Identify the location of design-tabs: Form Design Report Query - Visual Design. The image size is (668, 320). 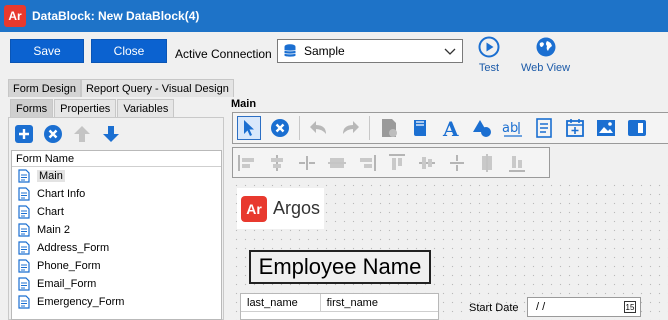
(121, 88).